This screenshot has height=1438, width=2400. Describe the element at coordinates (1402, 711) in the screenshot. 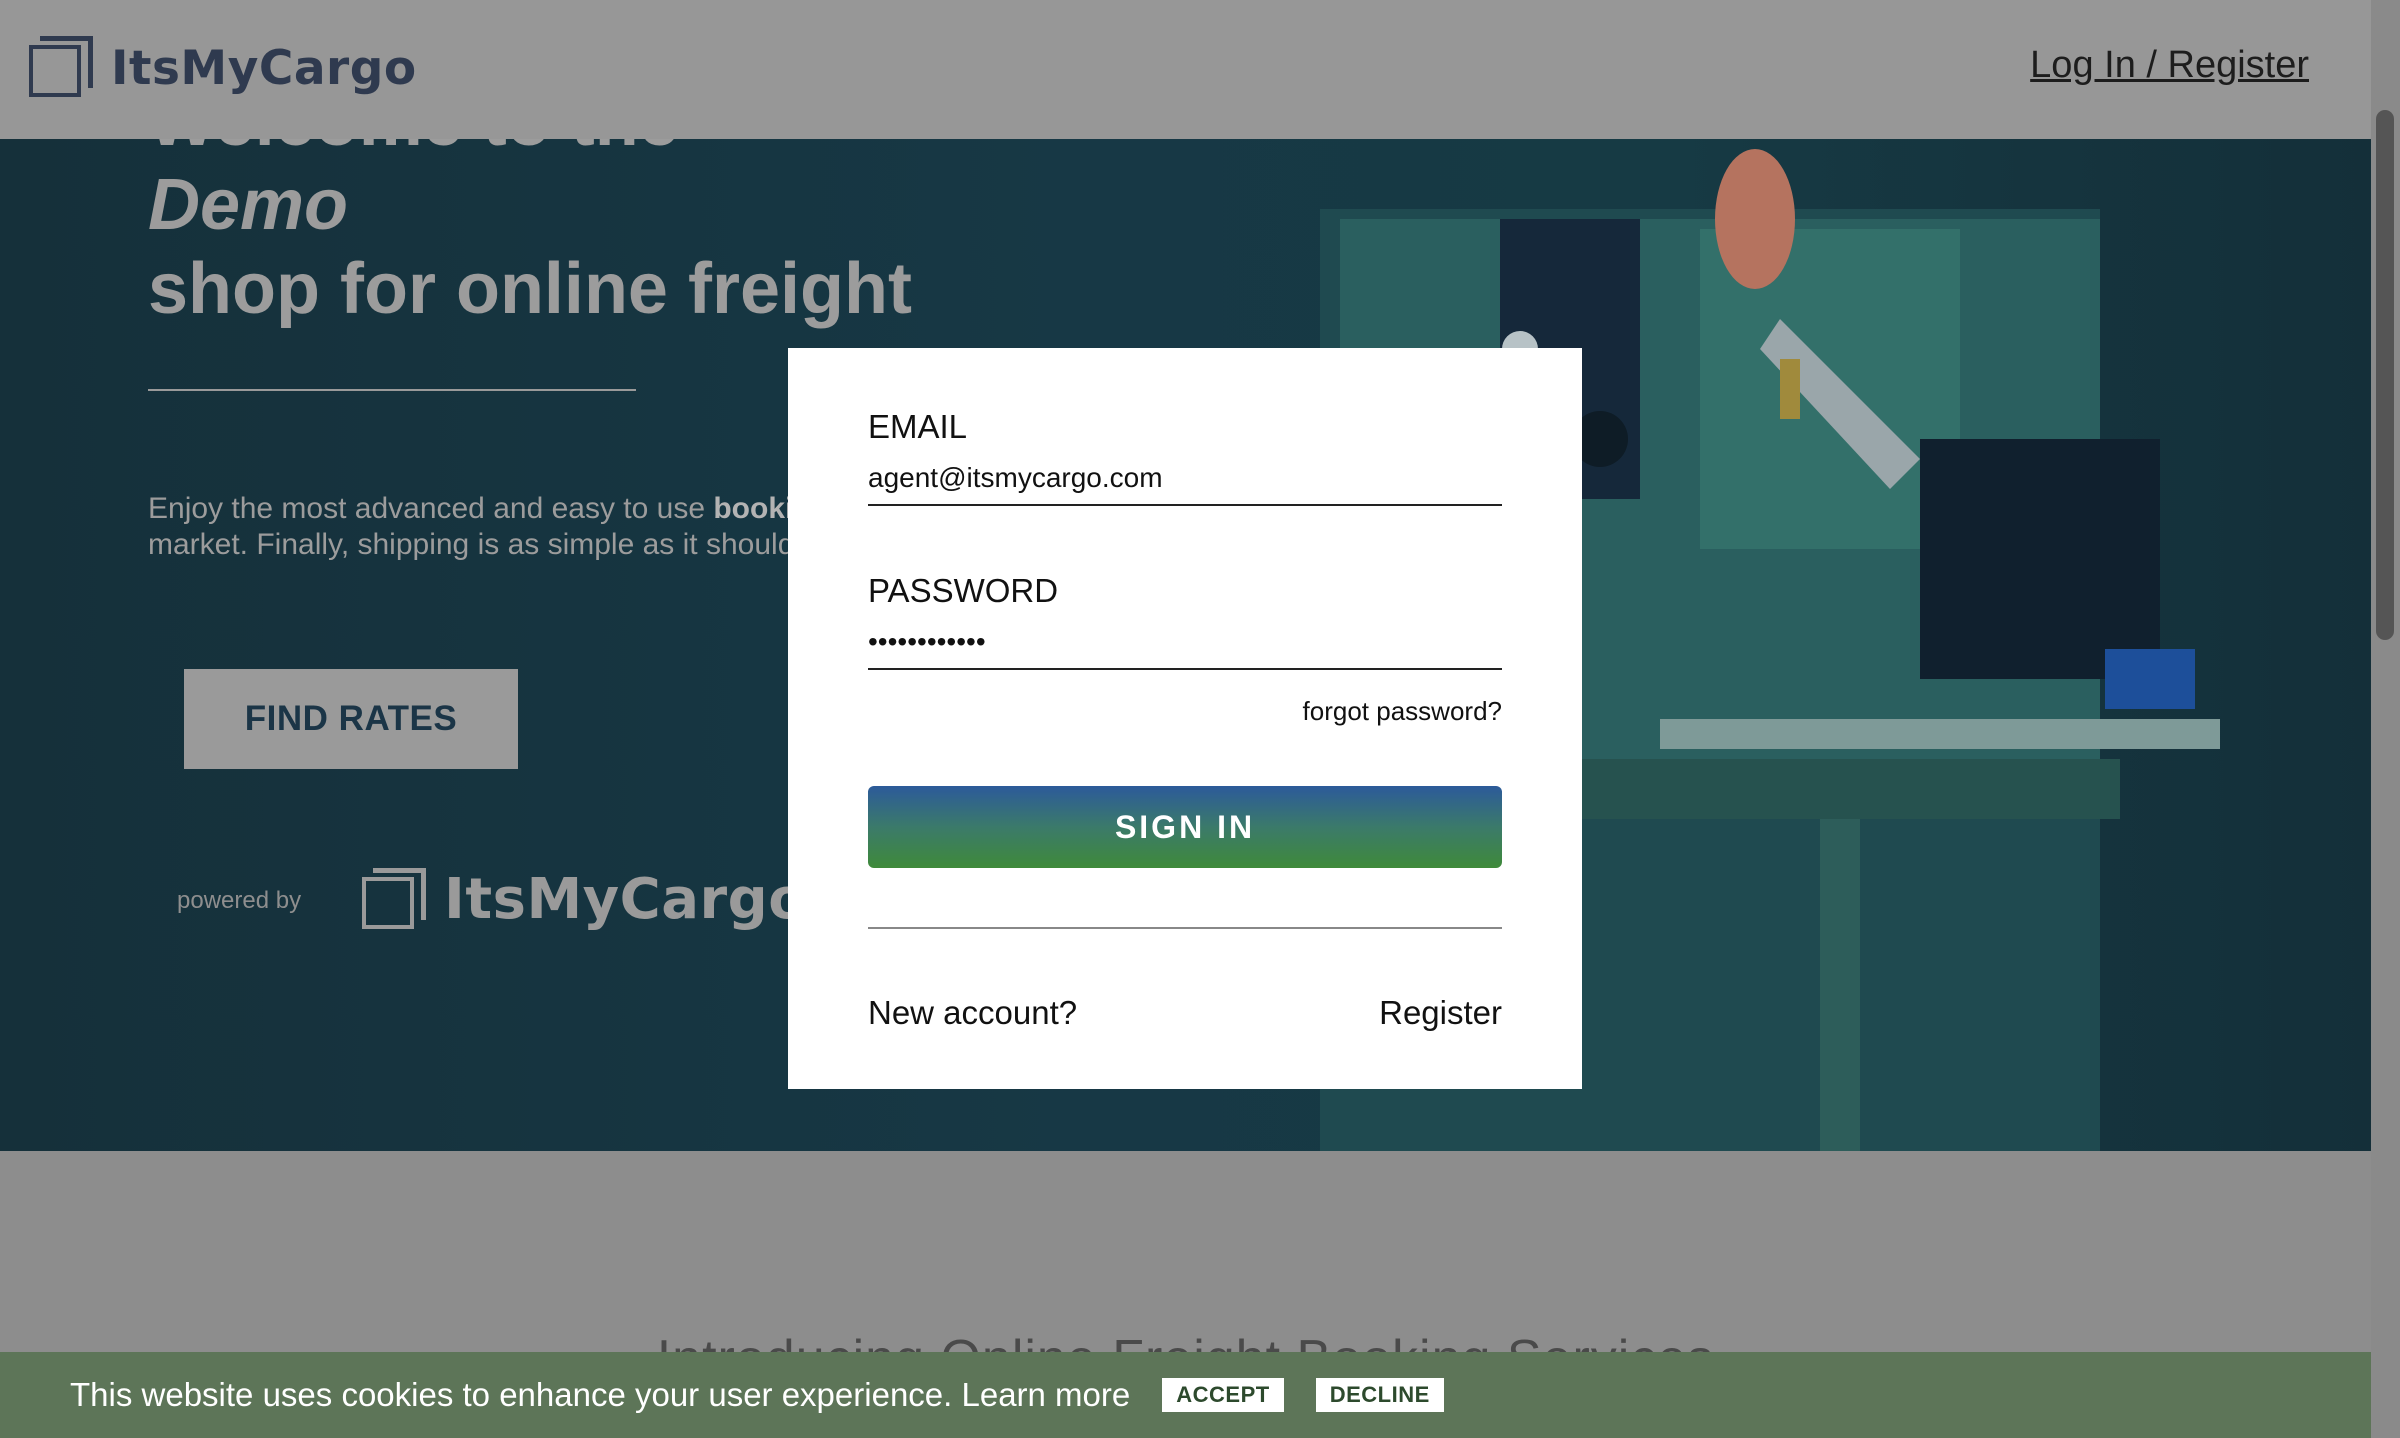

I see `forgot-password-link: forgot password?` at that location.